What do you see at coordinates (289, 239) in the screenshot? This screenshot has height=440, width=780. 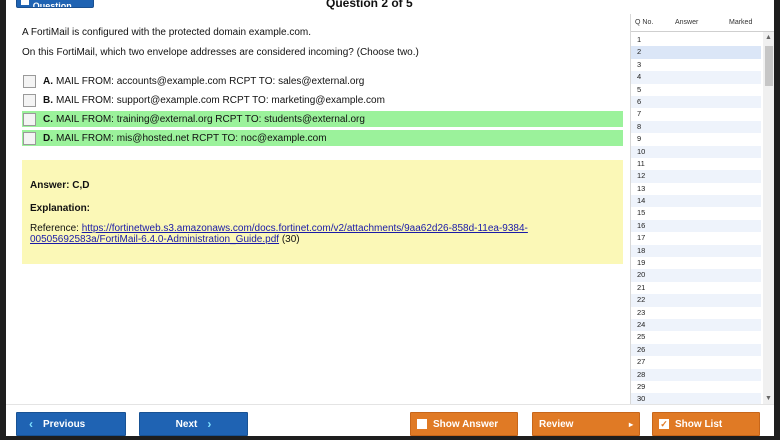 I see `reference-suffix: (30)` at bounding box center [289, 239].